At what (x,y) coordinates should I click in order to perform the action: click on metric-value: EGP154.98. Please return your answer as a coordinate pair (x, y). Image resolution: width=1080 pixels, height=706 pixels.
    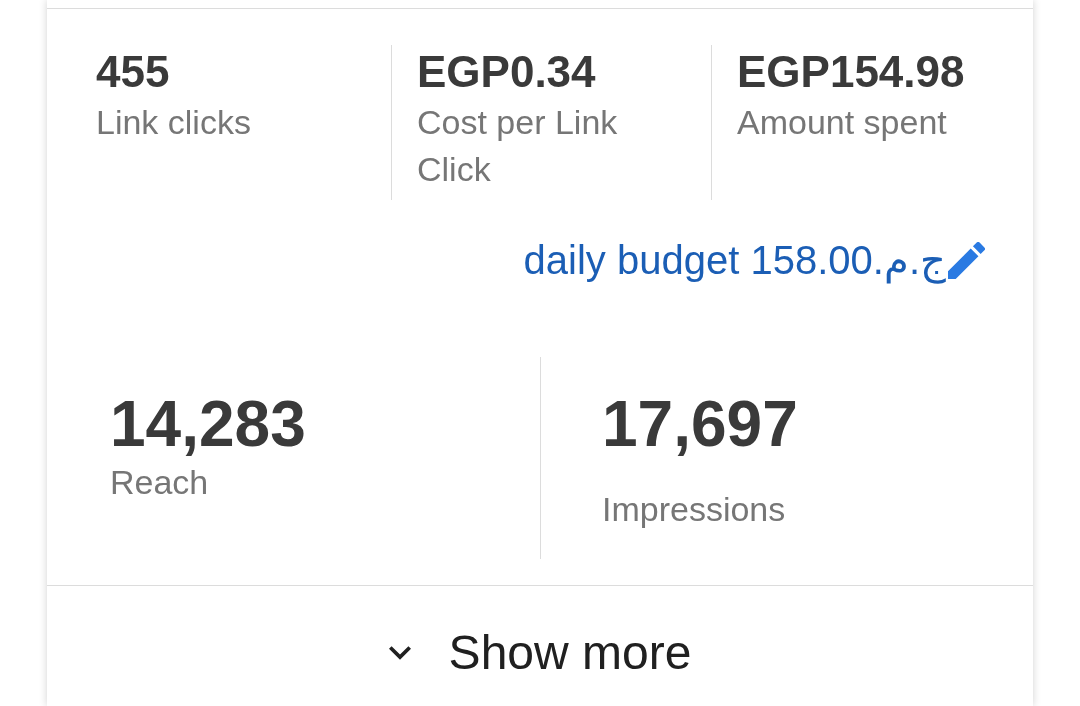
    Looking at the image, I should click on (851, 72).